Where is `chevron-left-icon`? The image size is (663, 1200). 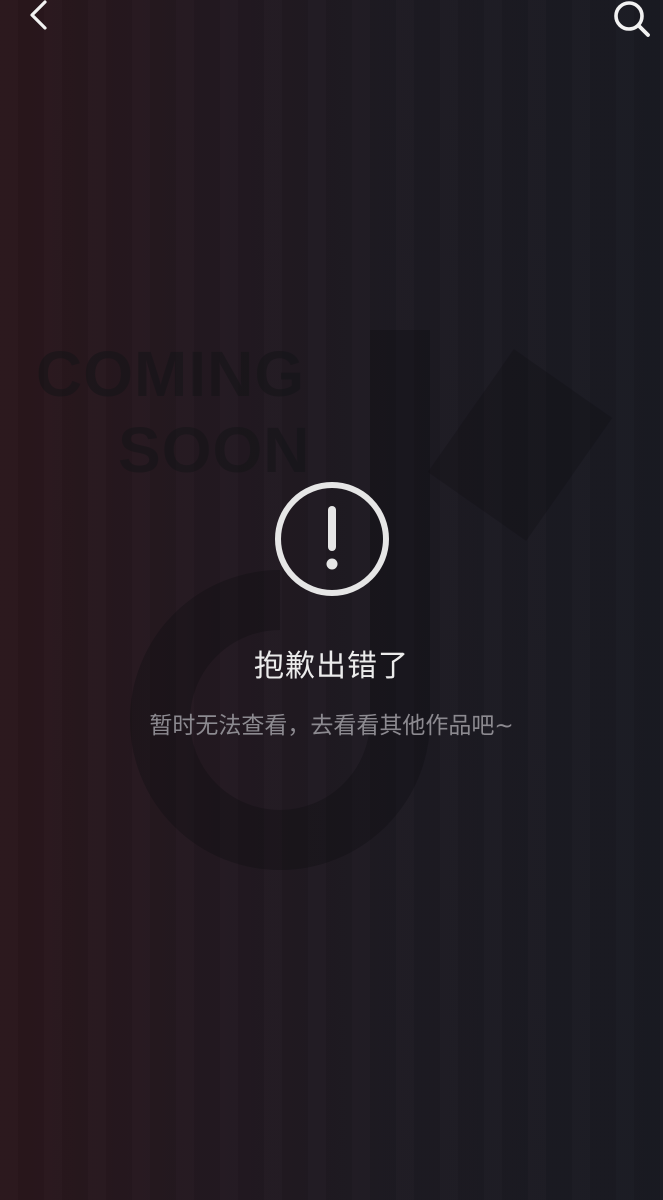
chevron-left-icon is located at coordinates (38, 15).